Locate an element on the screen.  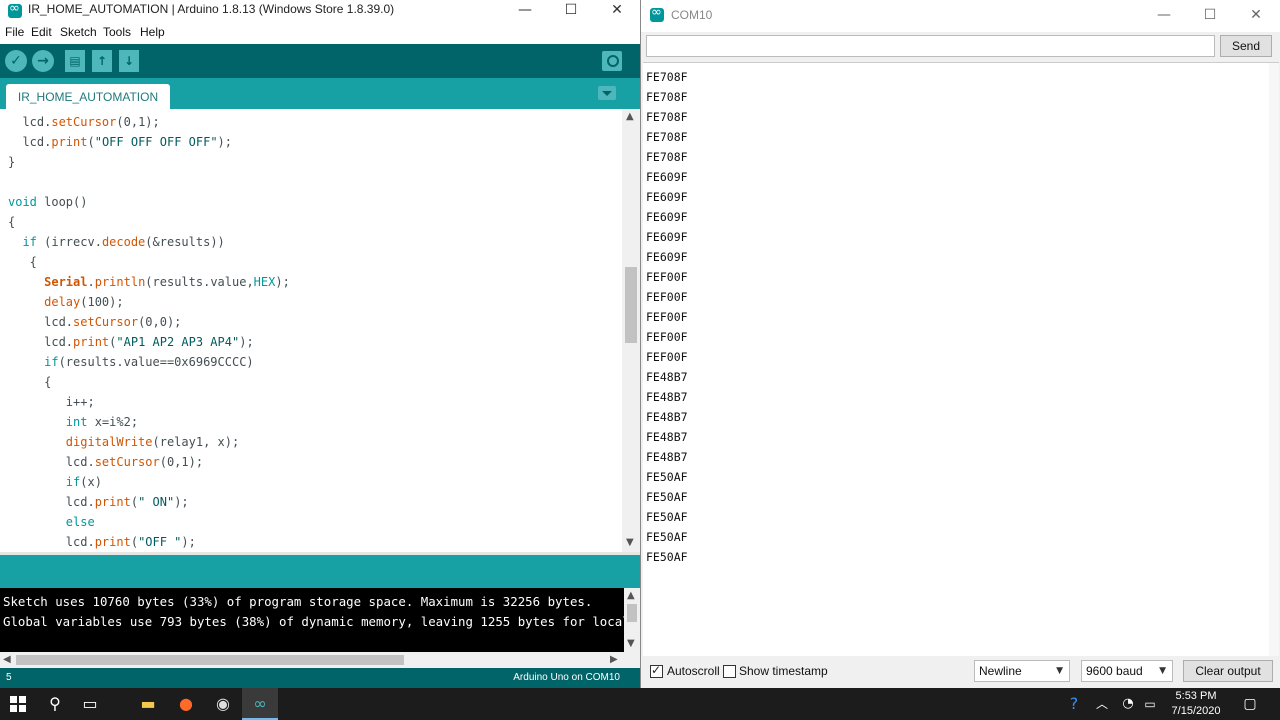
editor-scrollbar: ▲ ▼ is located at coordinates (631, 330).